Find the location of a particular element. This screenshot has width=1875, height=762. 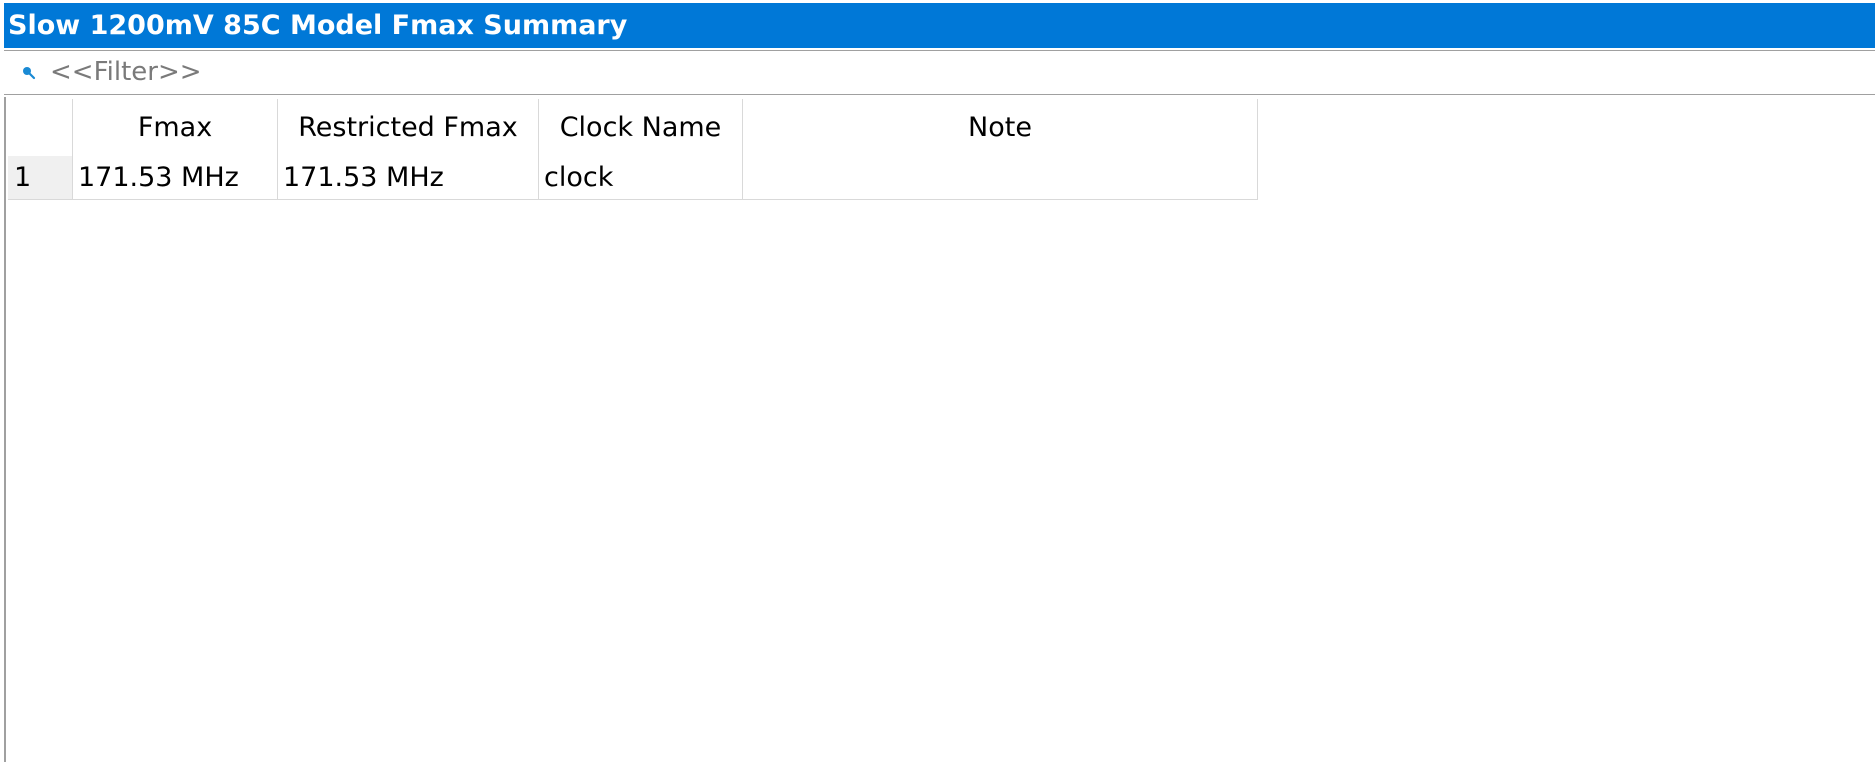

column-header-index is located at coordinates (40, 127).